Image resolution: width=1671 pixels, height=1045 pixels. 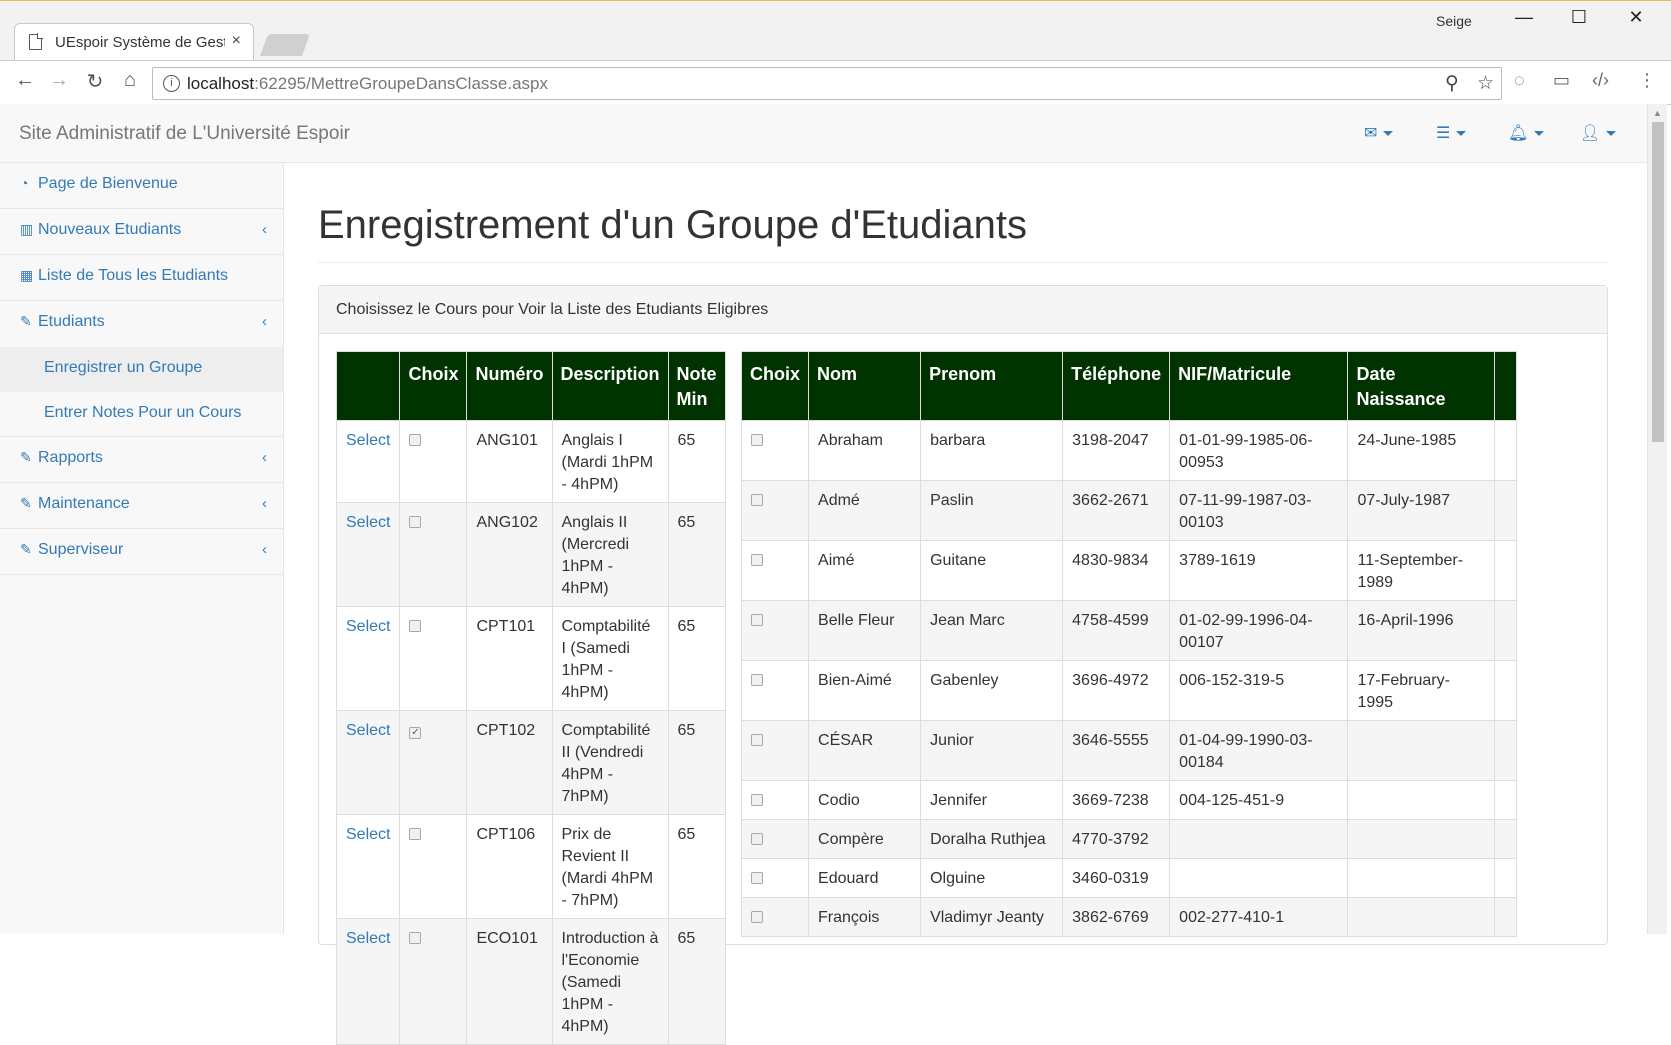 I want to click on tab-close-icon: ×, so click(x=236, y=41).